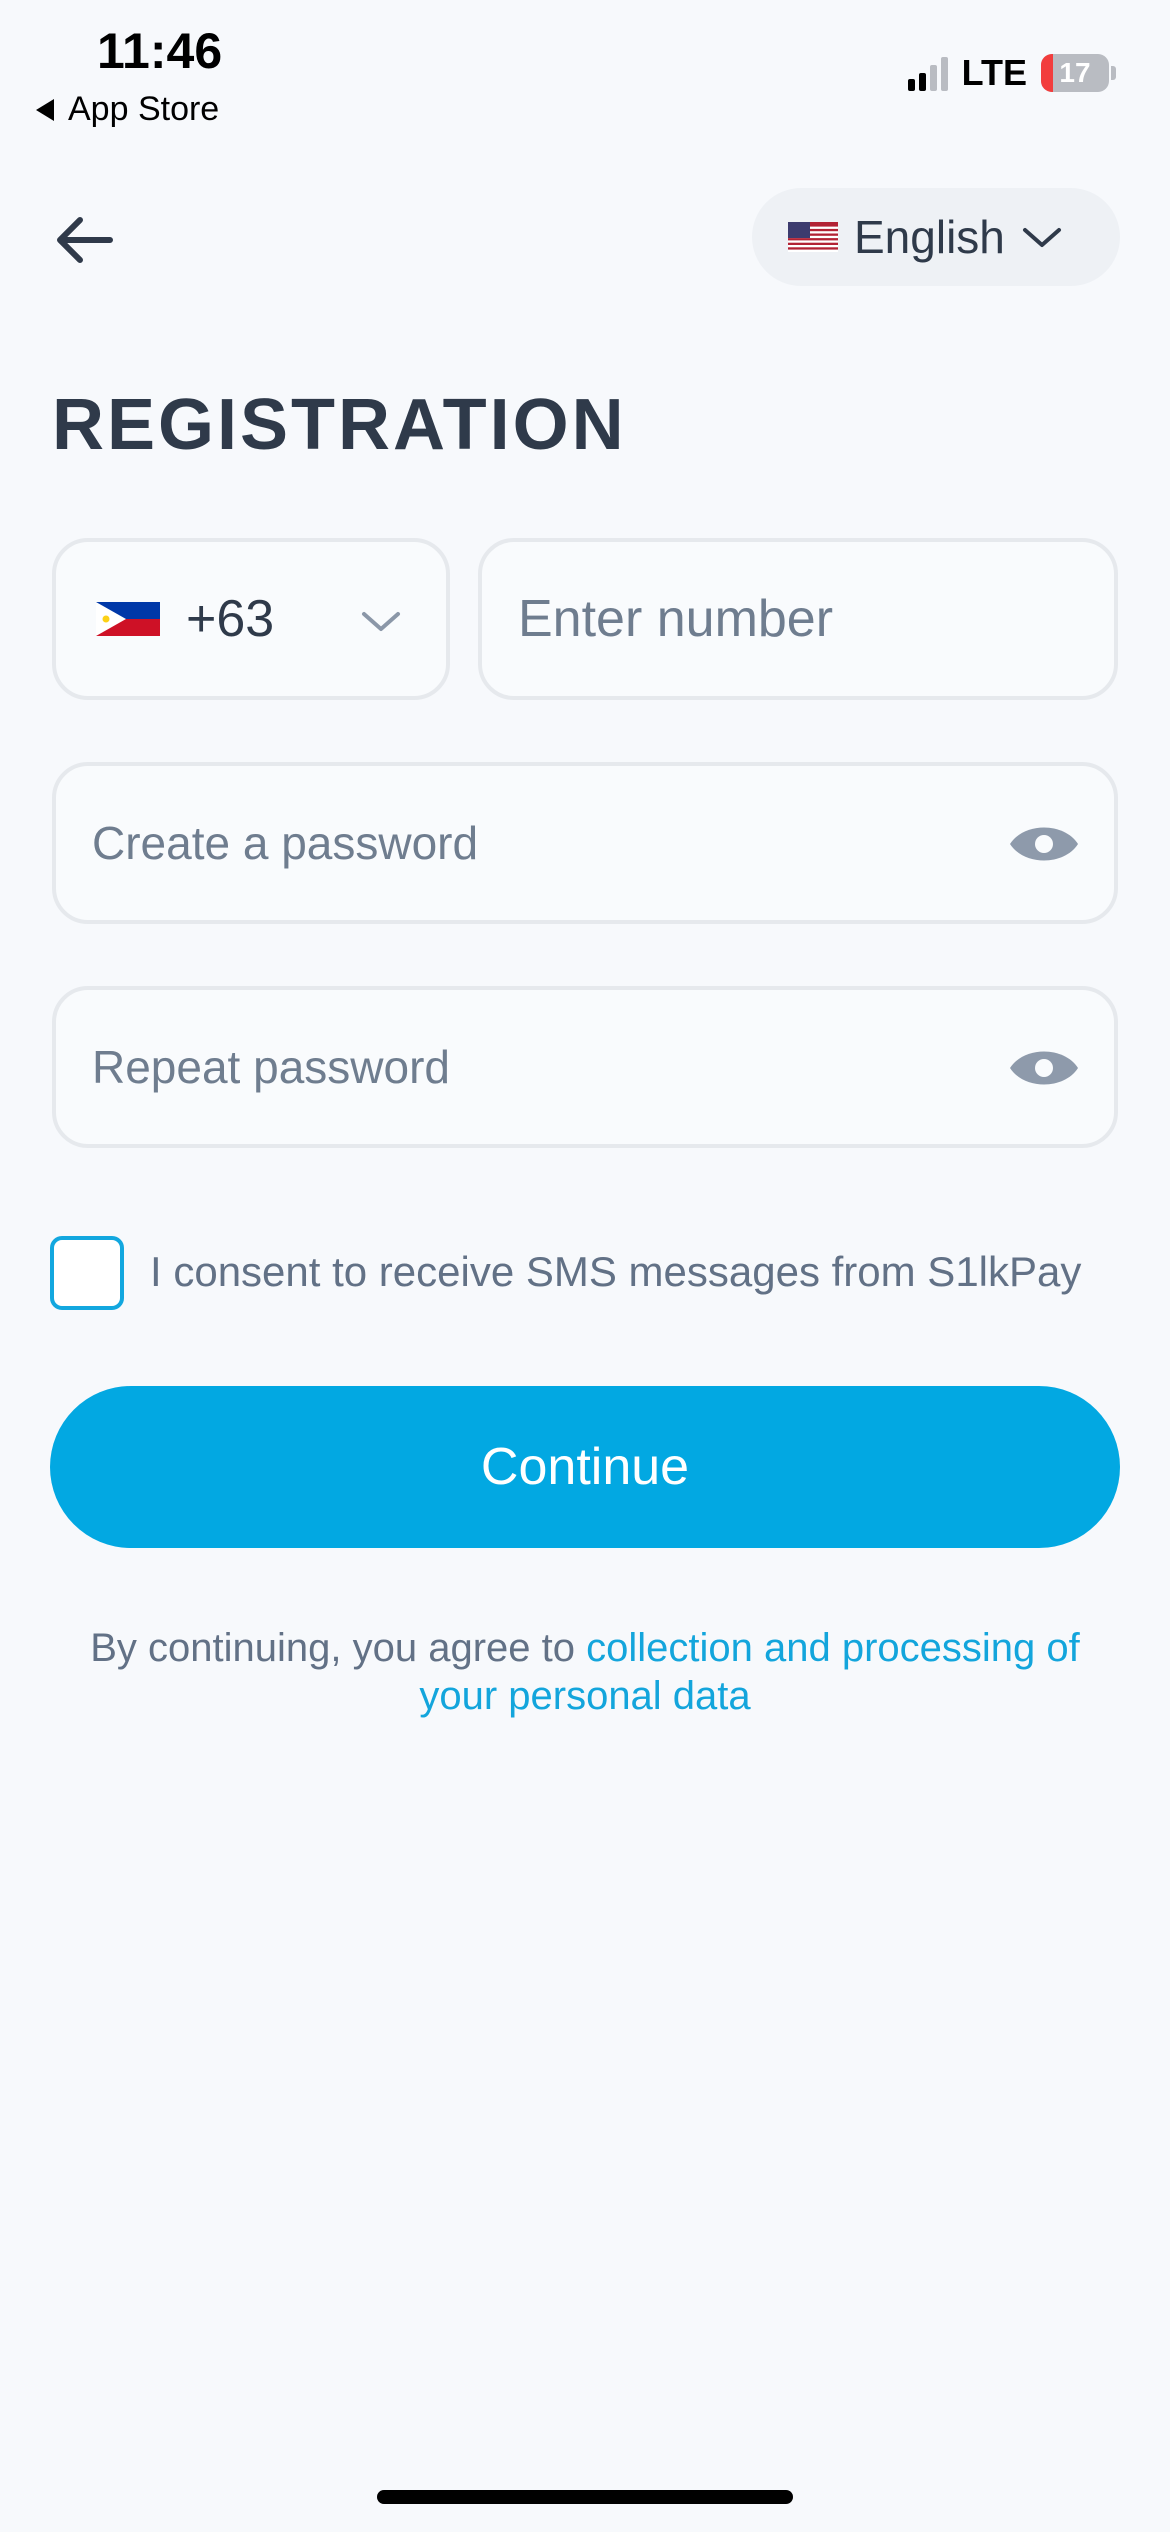 The width and height of the screenshot is (1170, 2532). Describe the element at coordinates (585, 1467) in the screenshot. I see `continue-button: Continue` at that location.